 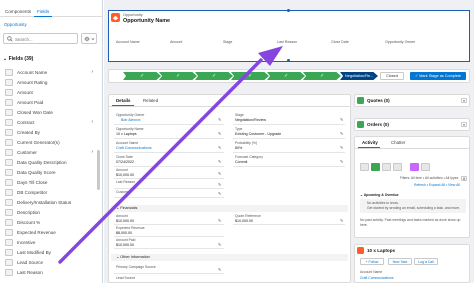 What do you see at coordinates (49, 222) in the screenshot?
I see `field-item: Discount %` at bounding box center [49, 222].